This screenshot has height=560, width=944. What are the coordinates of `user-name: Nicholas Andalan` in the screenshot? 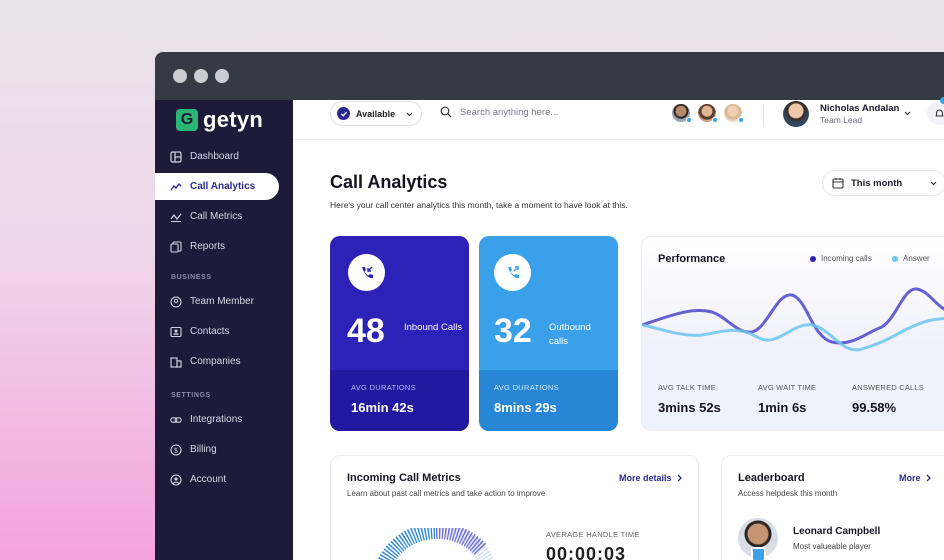 It's located at (859, 108).